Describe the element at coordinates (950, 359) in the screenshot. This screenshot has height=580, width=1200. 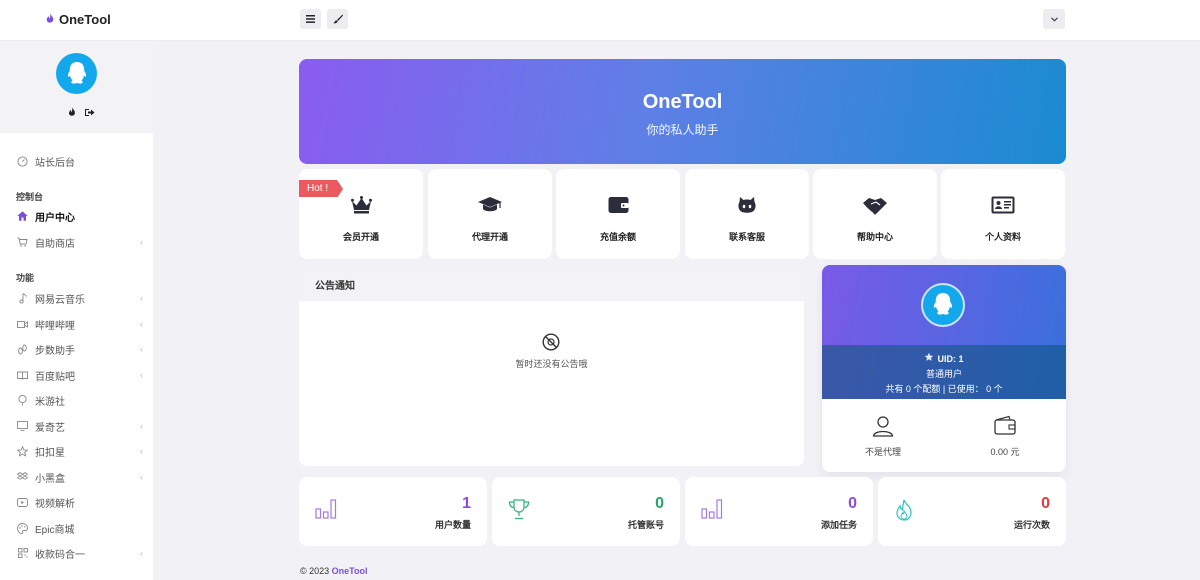
I see `user-uid: UID: 1` at that location.